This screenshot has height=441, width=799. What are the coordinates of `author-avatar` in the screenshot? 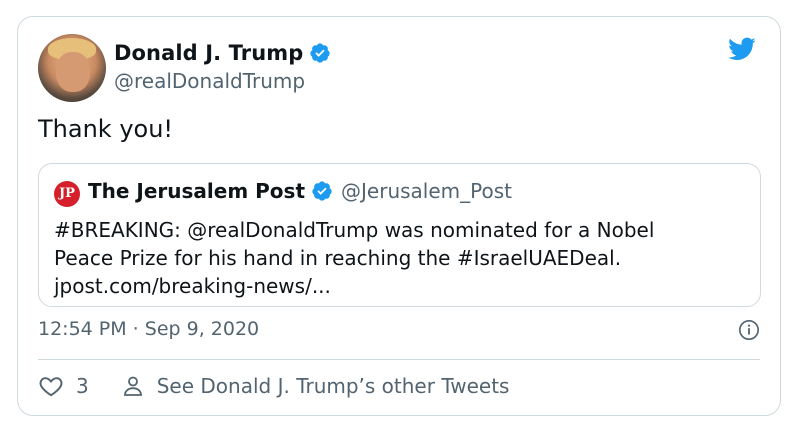 It's located at (72, 68).